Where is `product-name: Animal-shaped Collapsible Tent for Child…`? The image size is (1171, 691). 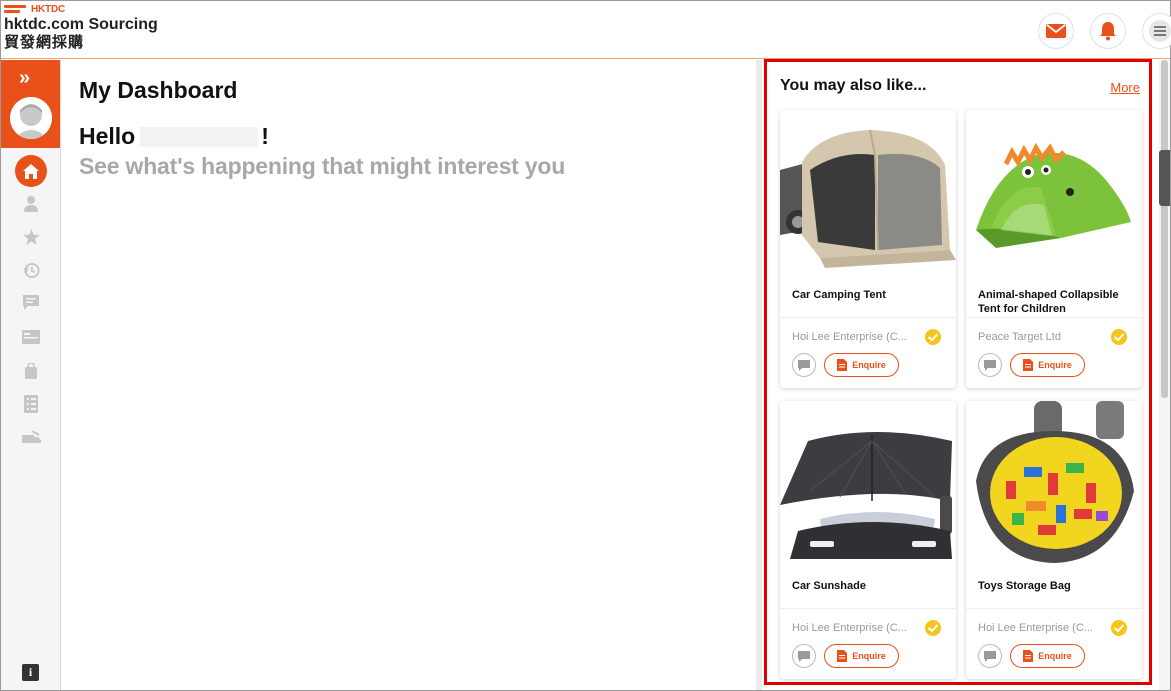
product-name: Animal-shaped Collapsible Tent for Child… is located at coordinates (1058, 302).